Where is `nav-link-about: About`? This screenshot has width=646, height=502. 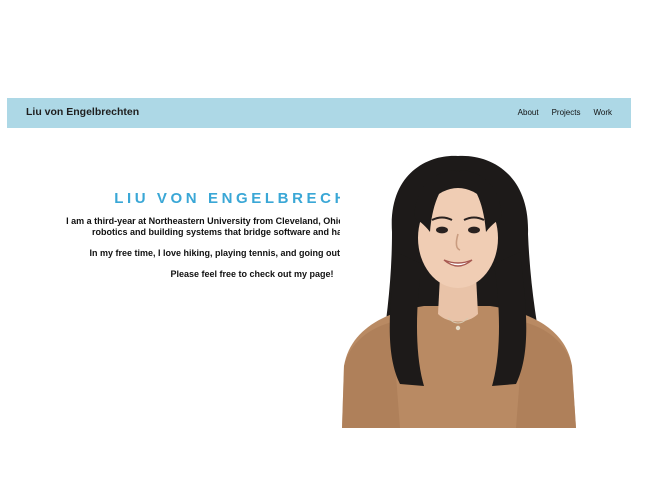
nav-link-about: About is located at coordinates (528, 112).